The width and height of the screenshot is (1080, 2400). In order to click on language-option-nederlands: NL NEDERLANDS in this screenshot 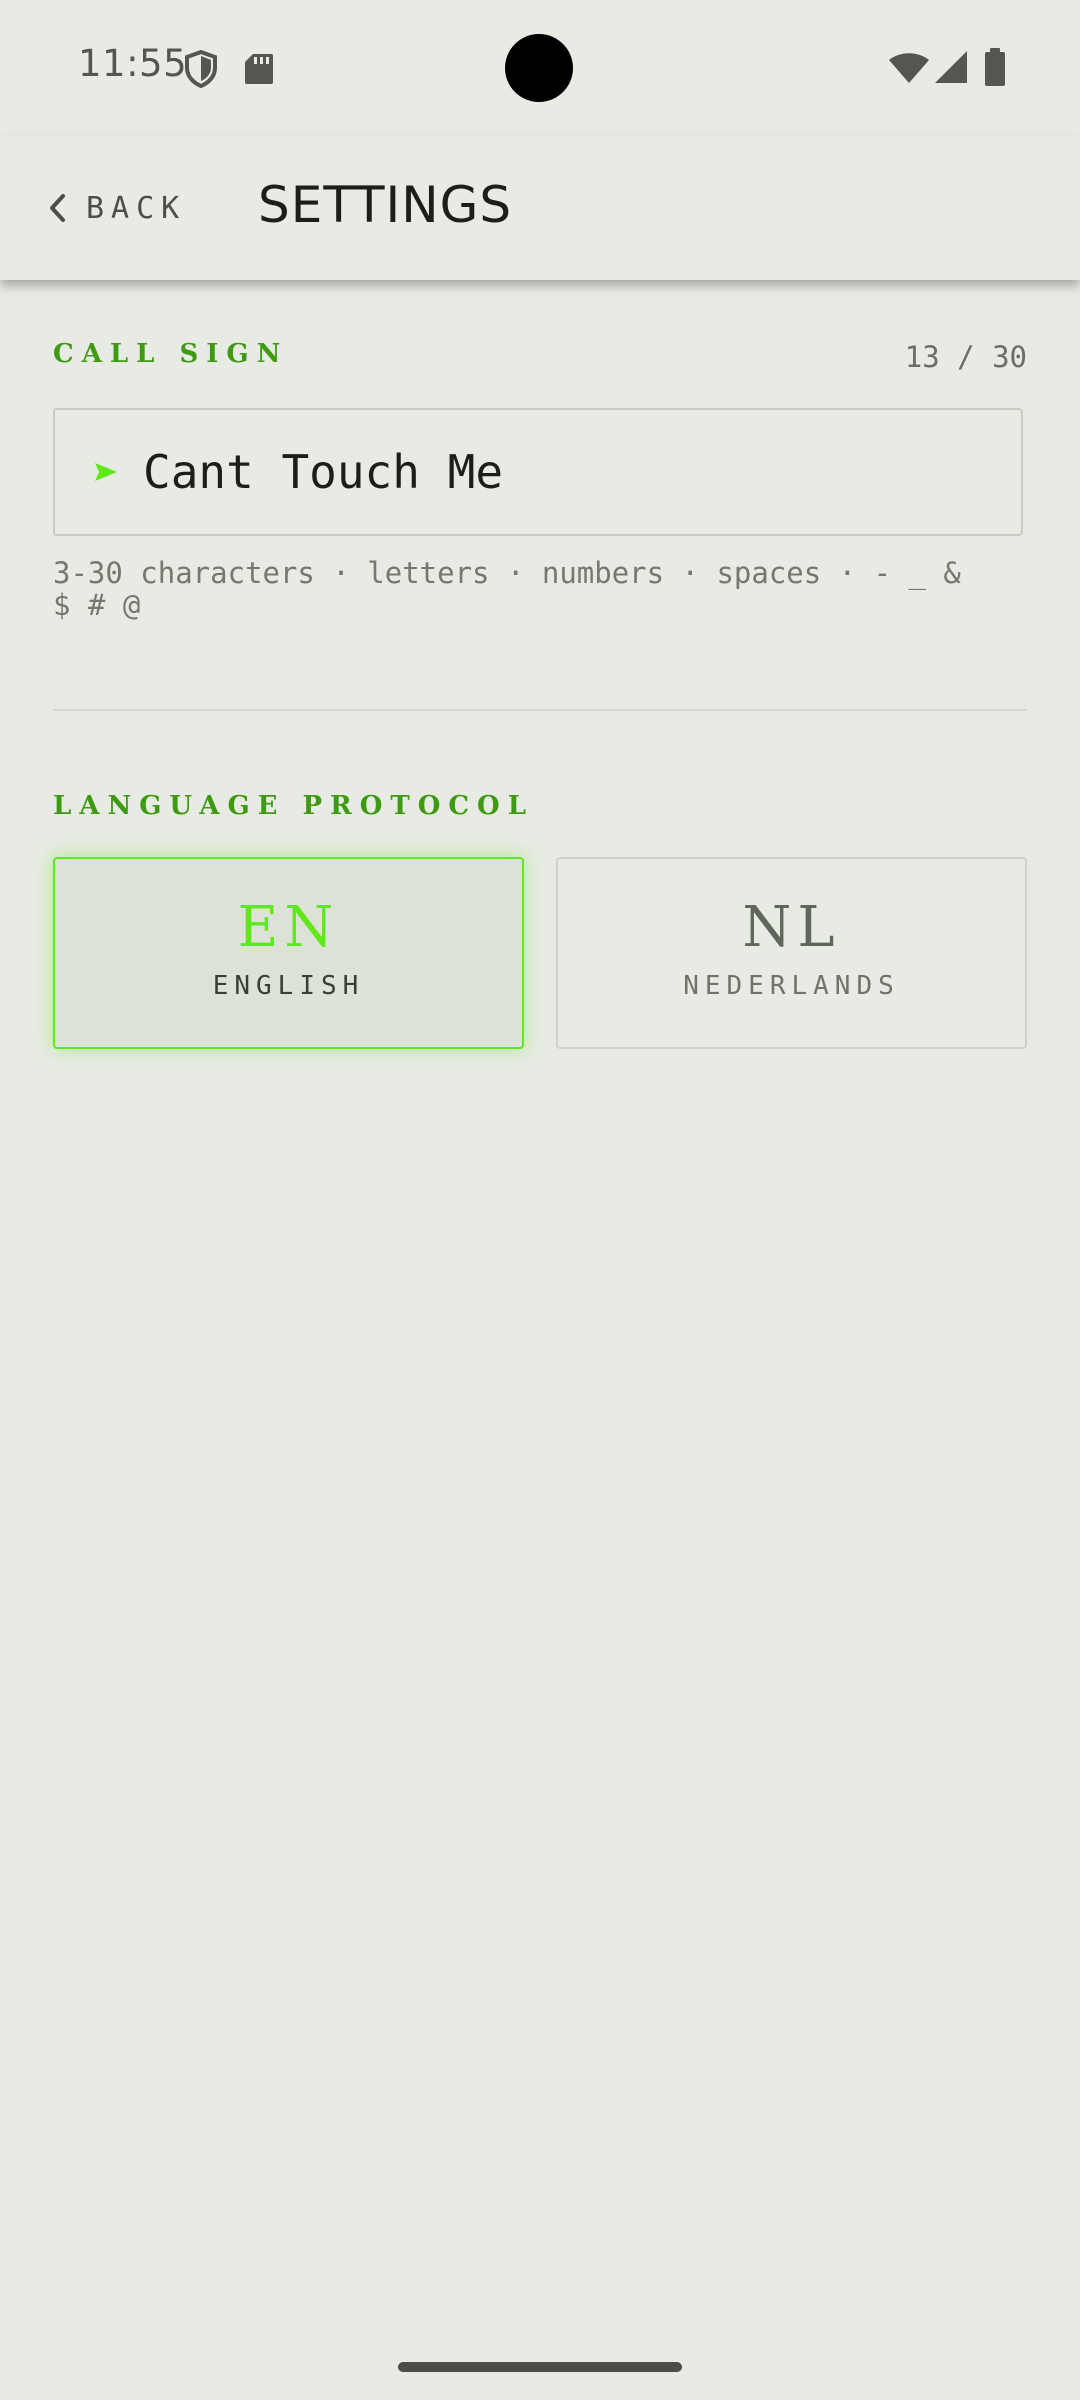, I will do `click(791, 953)`.